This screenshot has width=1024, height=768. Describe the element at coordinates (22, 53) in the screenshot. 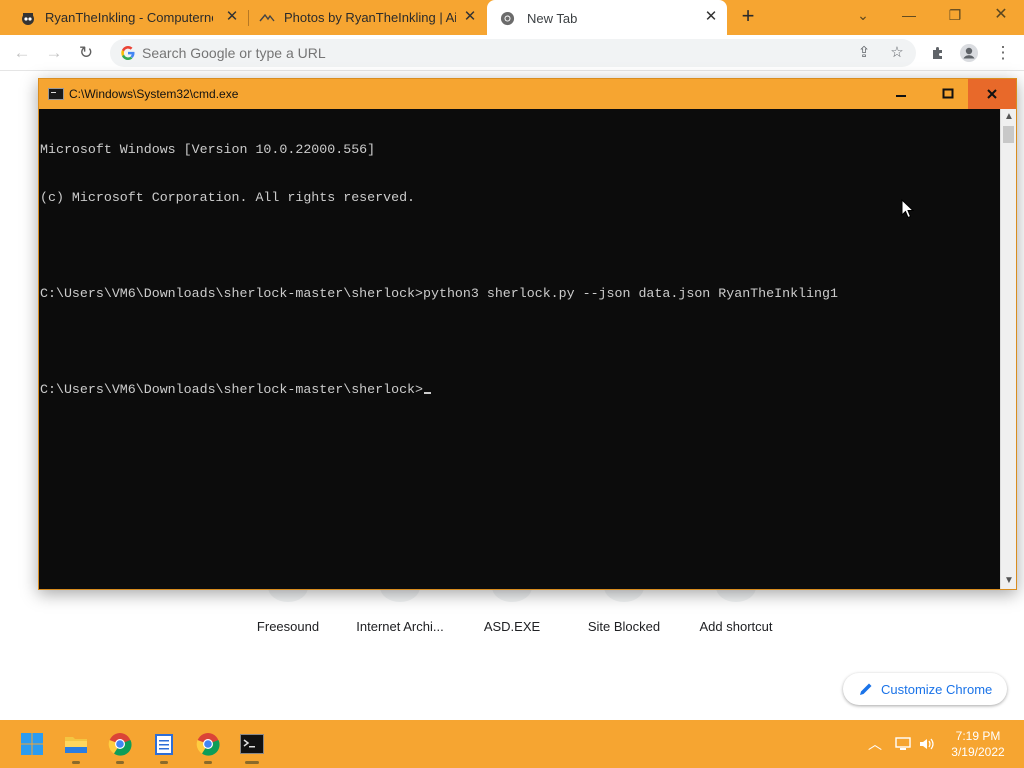

I see `back-arrow-icon: ←` at that location.